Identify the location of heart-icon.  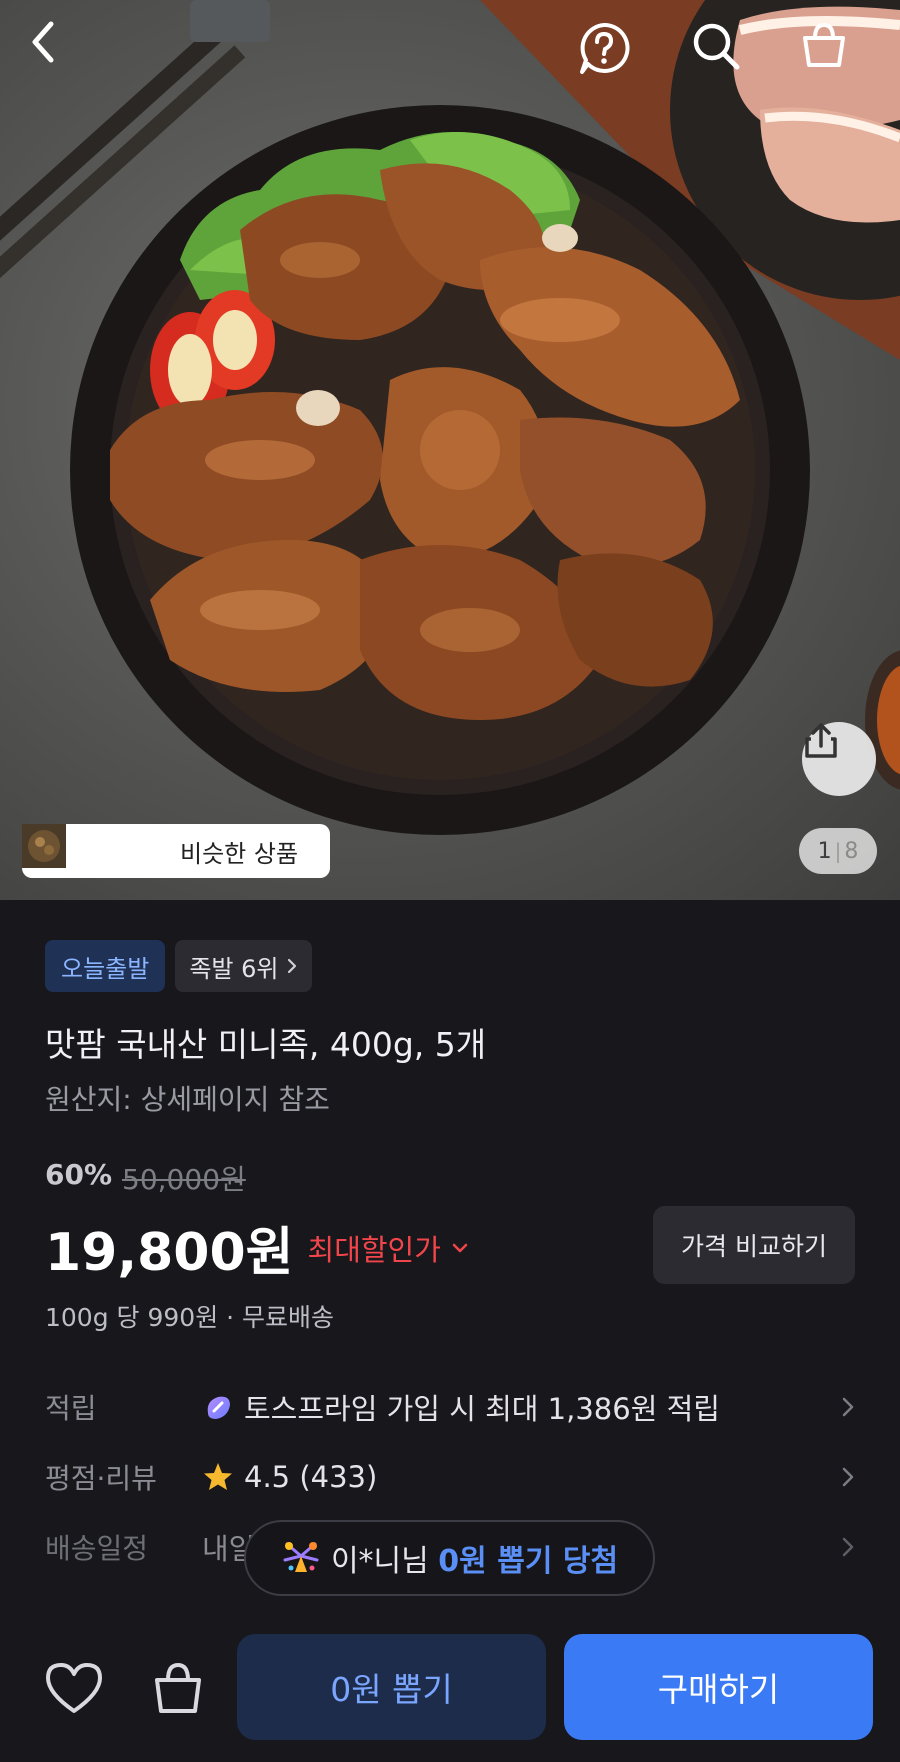
(74, 1688).